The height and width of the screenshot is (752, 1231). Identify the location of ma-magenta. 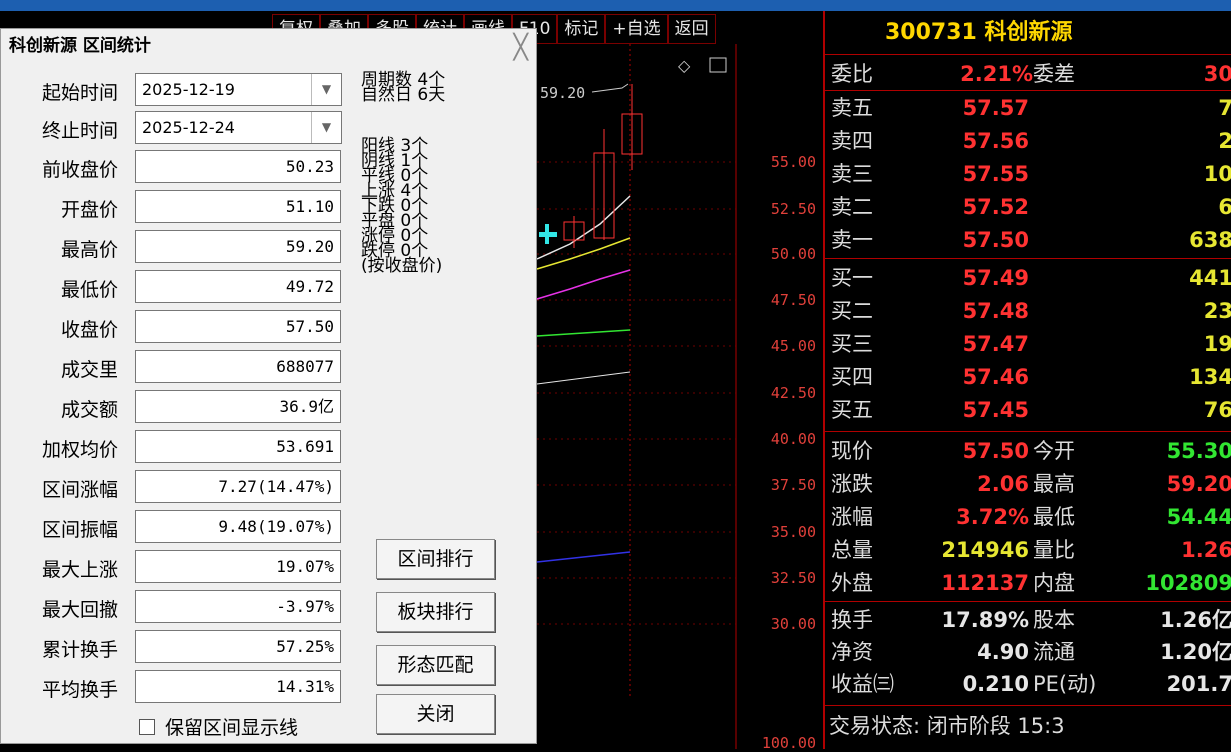
(583, 284).